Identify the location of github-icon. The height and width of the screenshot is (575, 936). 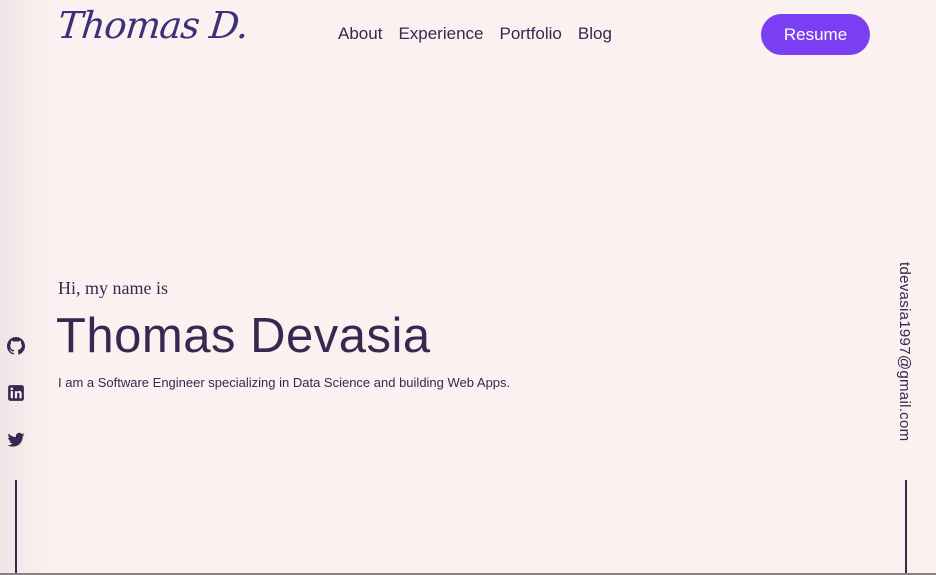
(16, 346).